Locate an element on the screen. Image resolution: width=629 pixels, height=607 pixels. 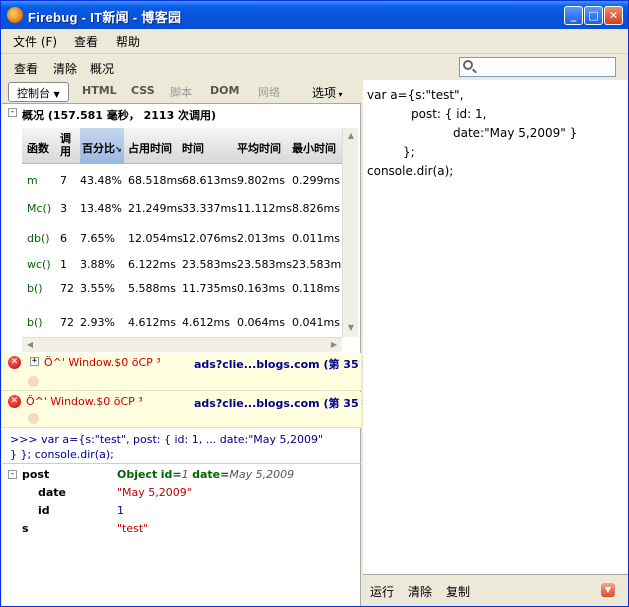
scroll-left-icon: ◀ is located at coordinates (30, 345).